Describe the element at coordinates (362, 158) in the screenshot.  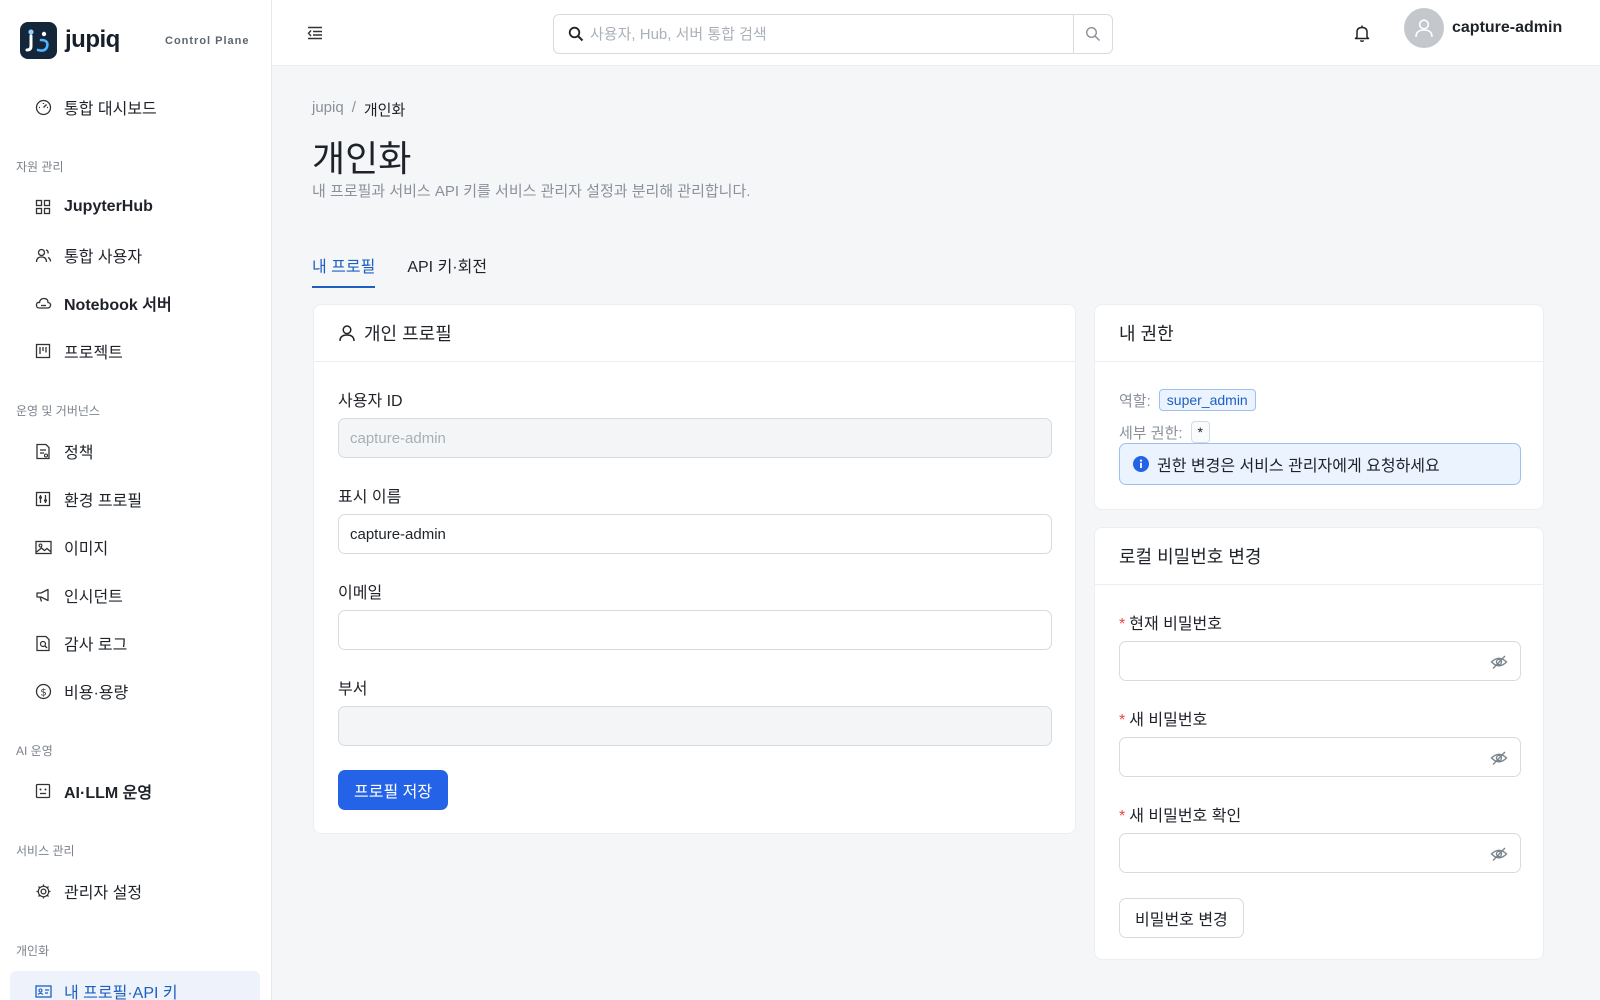
I see `page-title: 개인화` at that location.